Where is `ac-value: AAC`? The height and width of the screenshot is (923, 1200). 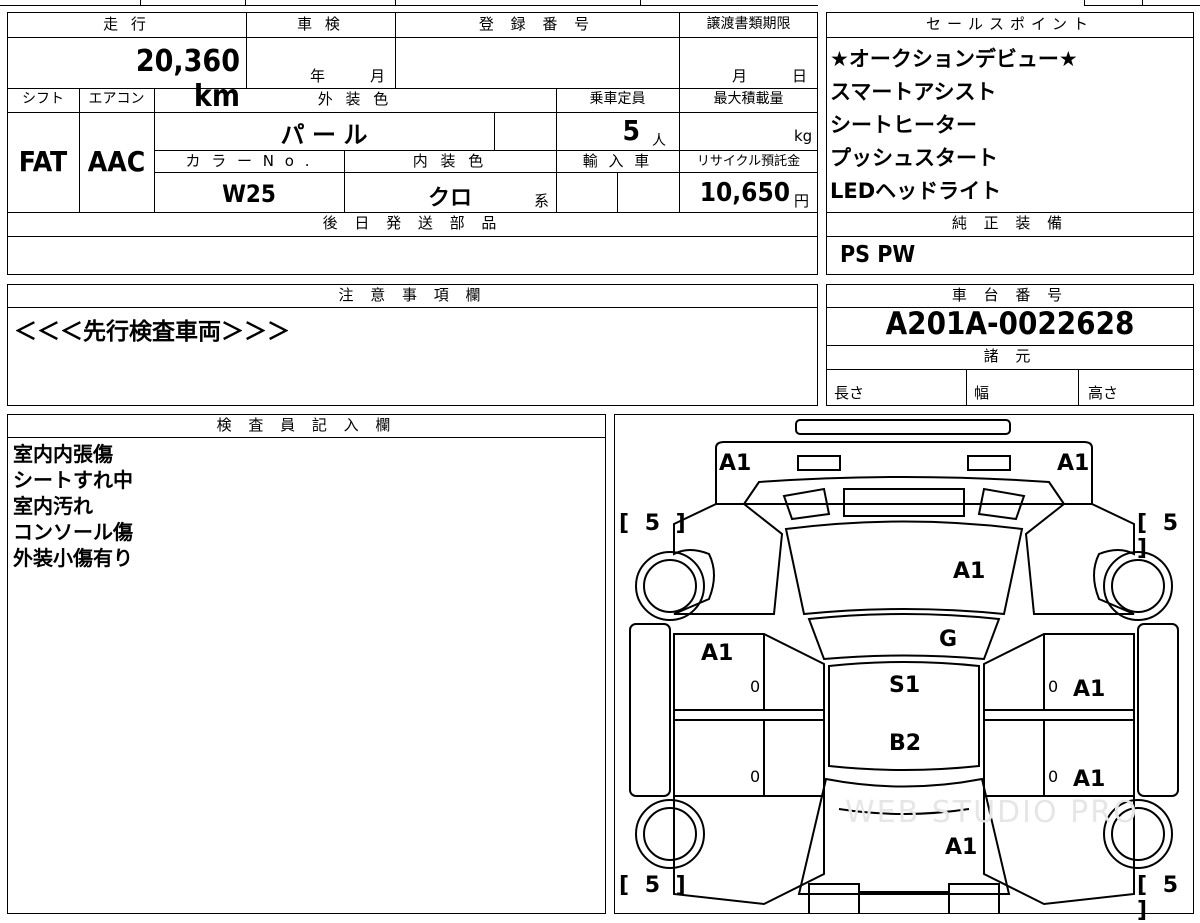 ac-value: AAC is located at coordinates (116, 161).